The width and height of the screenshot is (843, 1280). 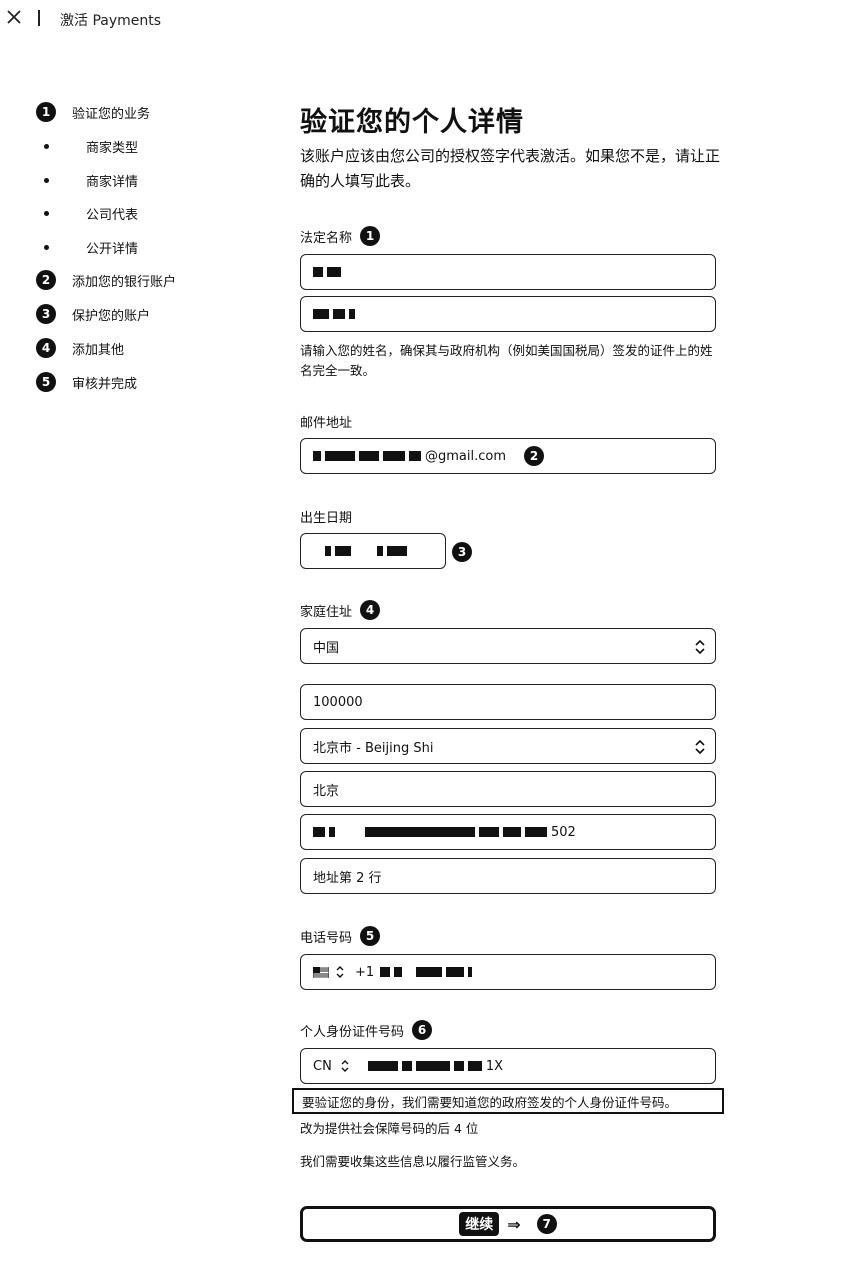 What do you see at coordinates (534, 456) in the screenshot?
I see `annotation-badge: 2` at bounding box center [534, 456].